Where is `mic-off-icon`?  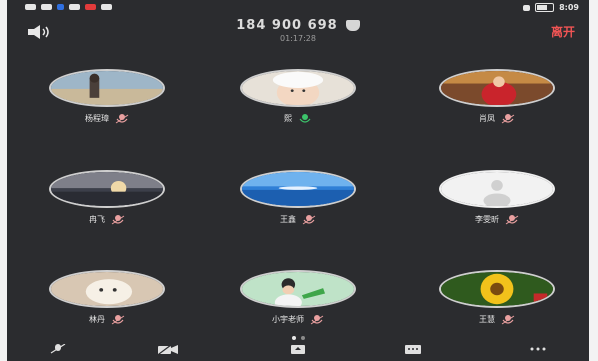
mic-off-icon is located at coordinates (58, 349).